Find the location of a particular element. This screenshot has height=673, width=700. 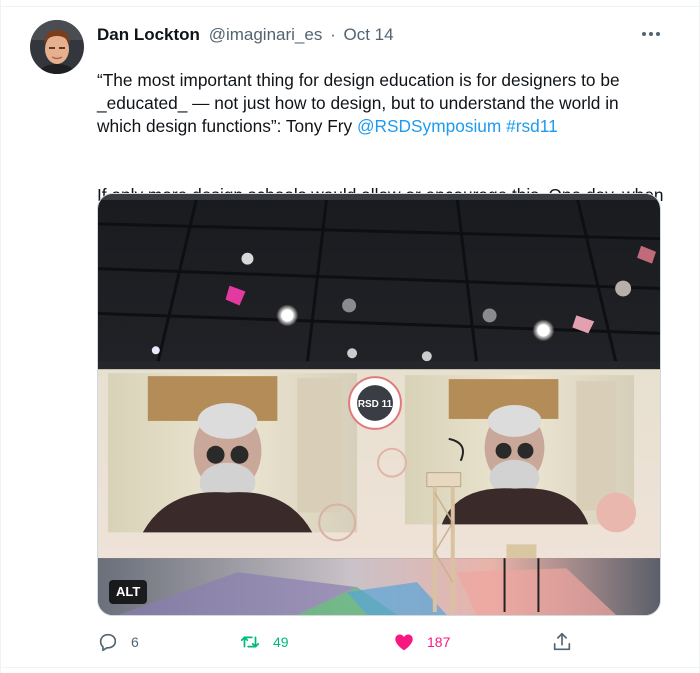

alt-text-badge: ALT is located at coordinates (128, 592).